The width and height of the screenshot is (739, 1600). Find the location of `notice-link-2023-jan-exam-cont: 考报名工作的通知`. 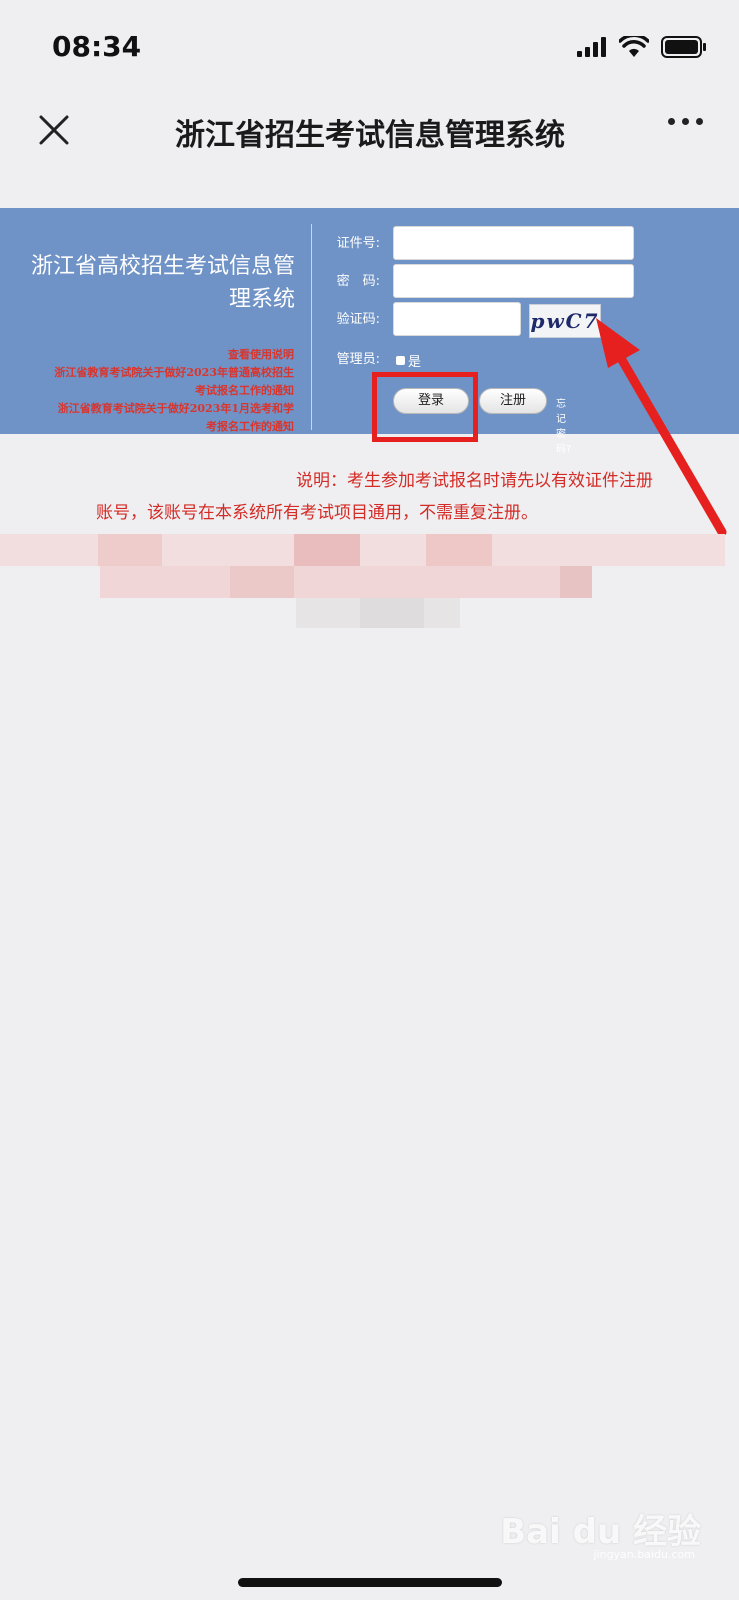

notice-link-2023-jan-exam-cont: 考报名工作的通知 is located at coordinates (147, 427).